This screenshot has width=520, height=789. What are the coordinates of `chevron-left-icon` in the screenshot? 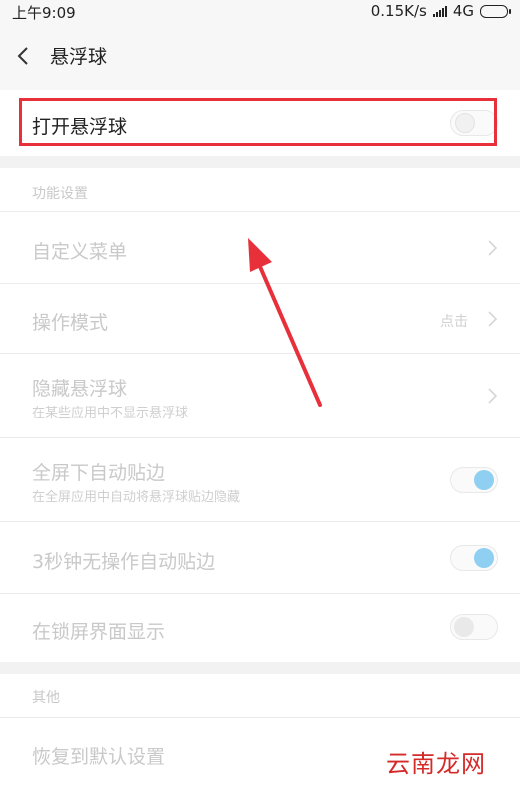 It's located at (22, 56).